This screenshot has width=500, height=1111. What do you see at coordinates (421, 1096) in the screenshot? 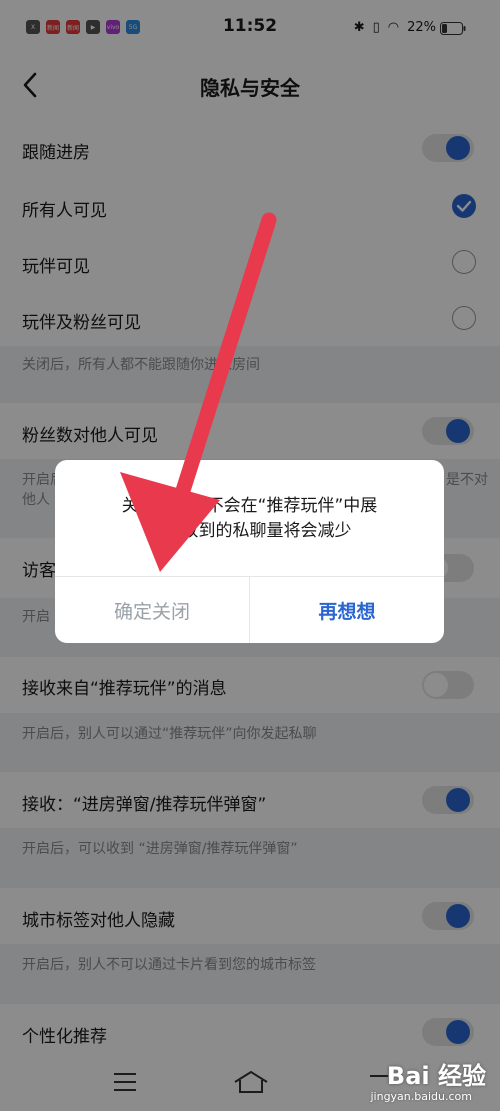
I see `baidu-watermark-url: jingyan.baidu.com` at bounding box center [421, 1096].